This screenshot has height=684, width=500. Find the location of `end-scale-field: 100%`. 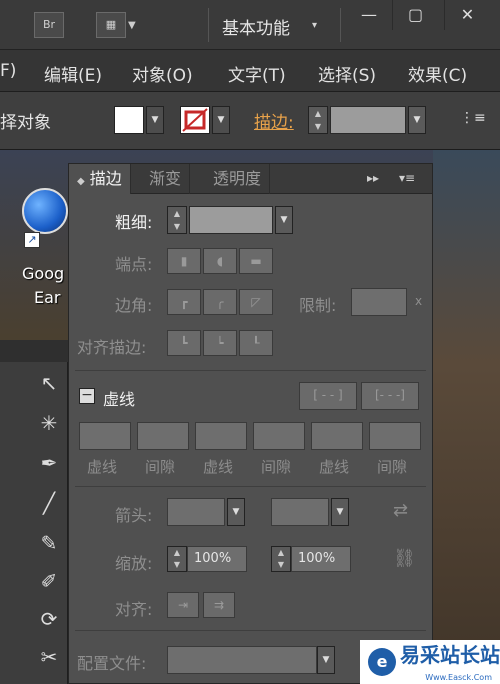

end-scale-field: 100% is located at coordinates (321, 559).